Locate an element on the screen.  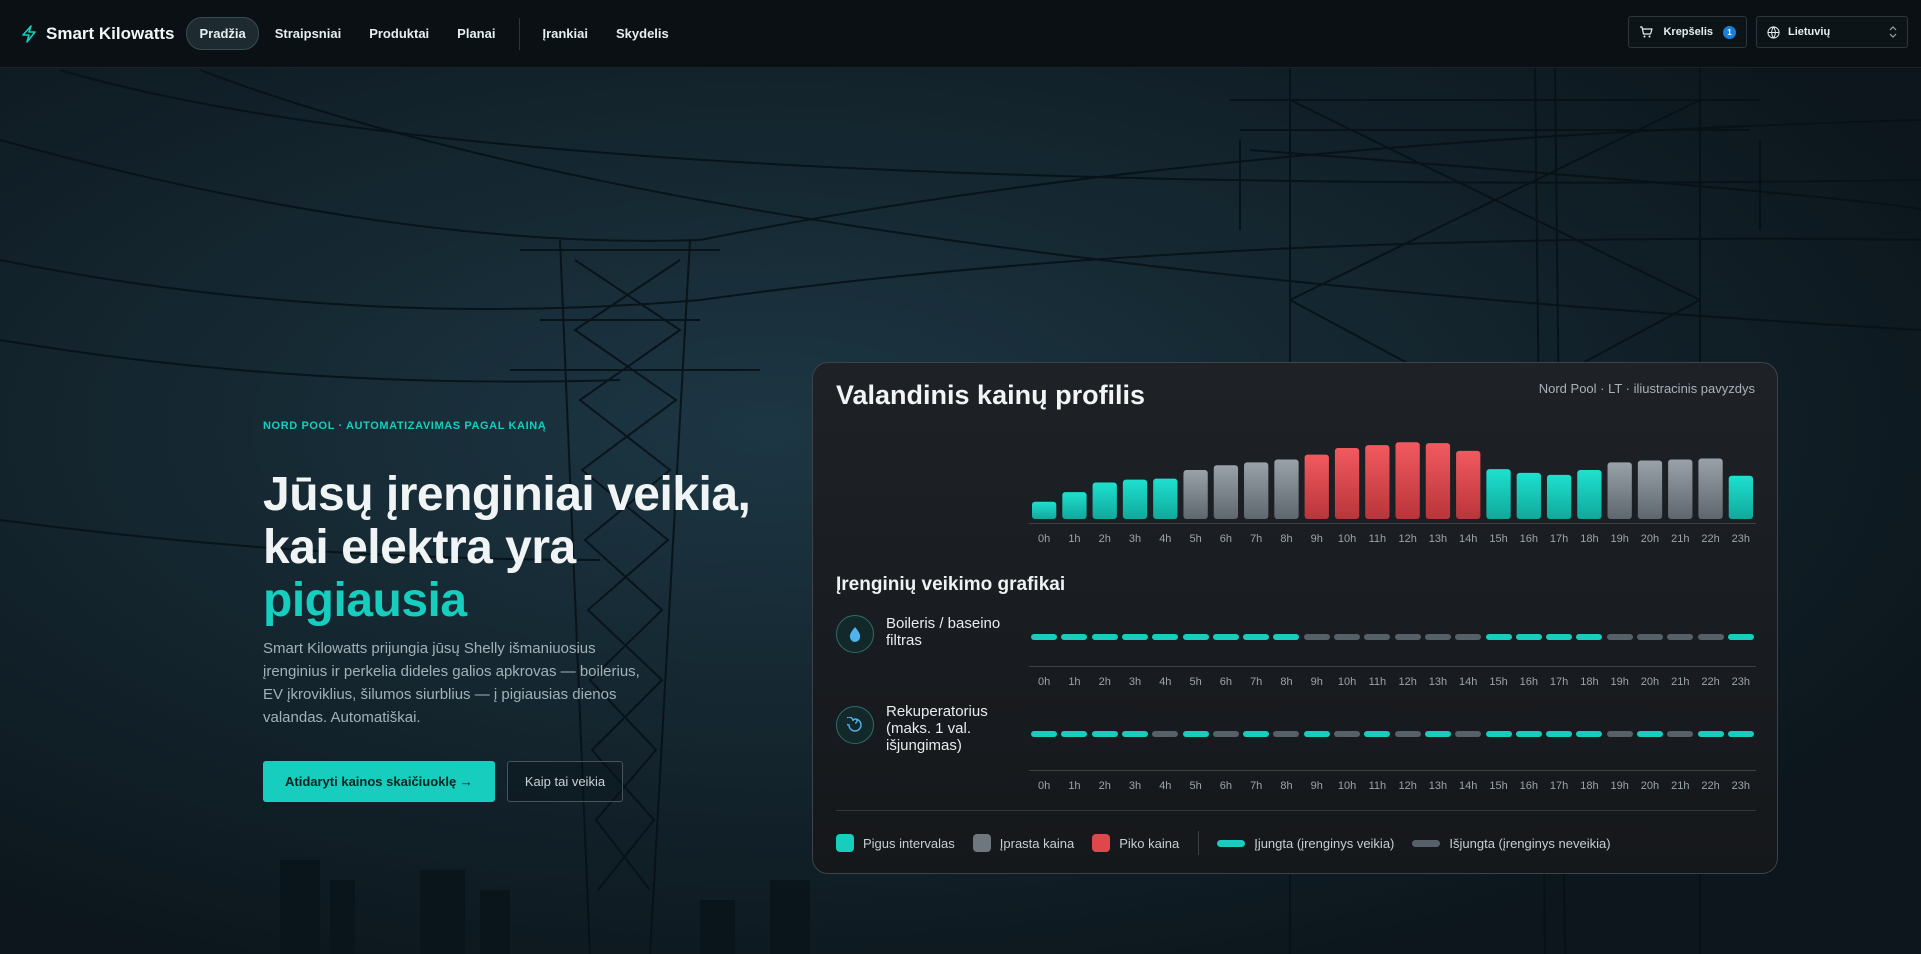
legend-swatch-peak is located at coordinates (1101, 843).